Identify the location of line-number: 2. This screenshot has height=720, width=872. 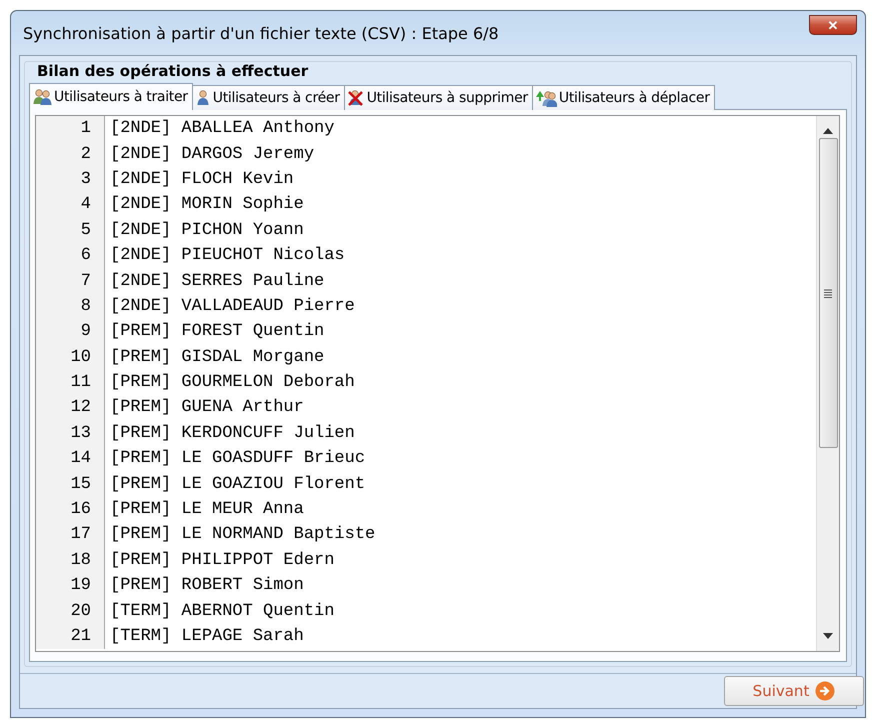
(70, 154).